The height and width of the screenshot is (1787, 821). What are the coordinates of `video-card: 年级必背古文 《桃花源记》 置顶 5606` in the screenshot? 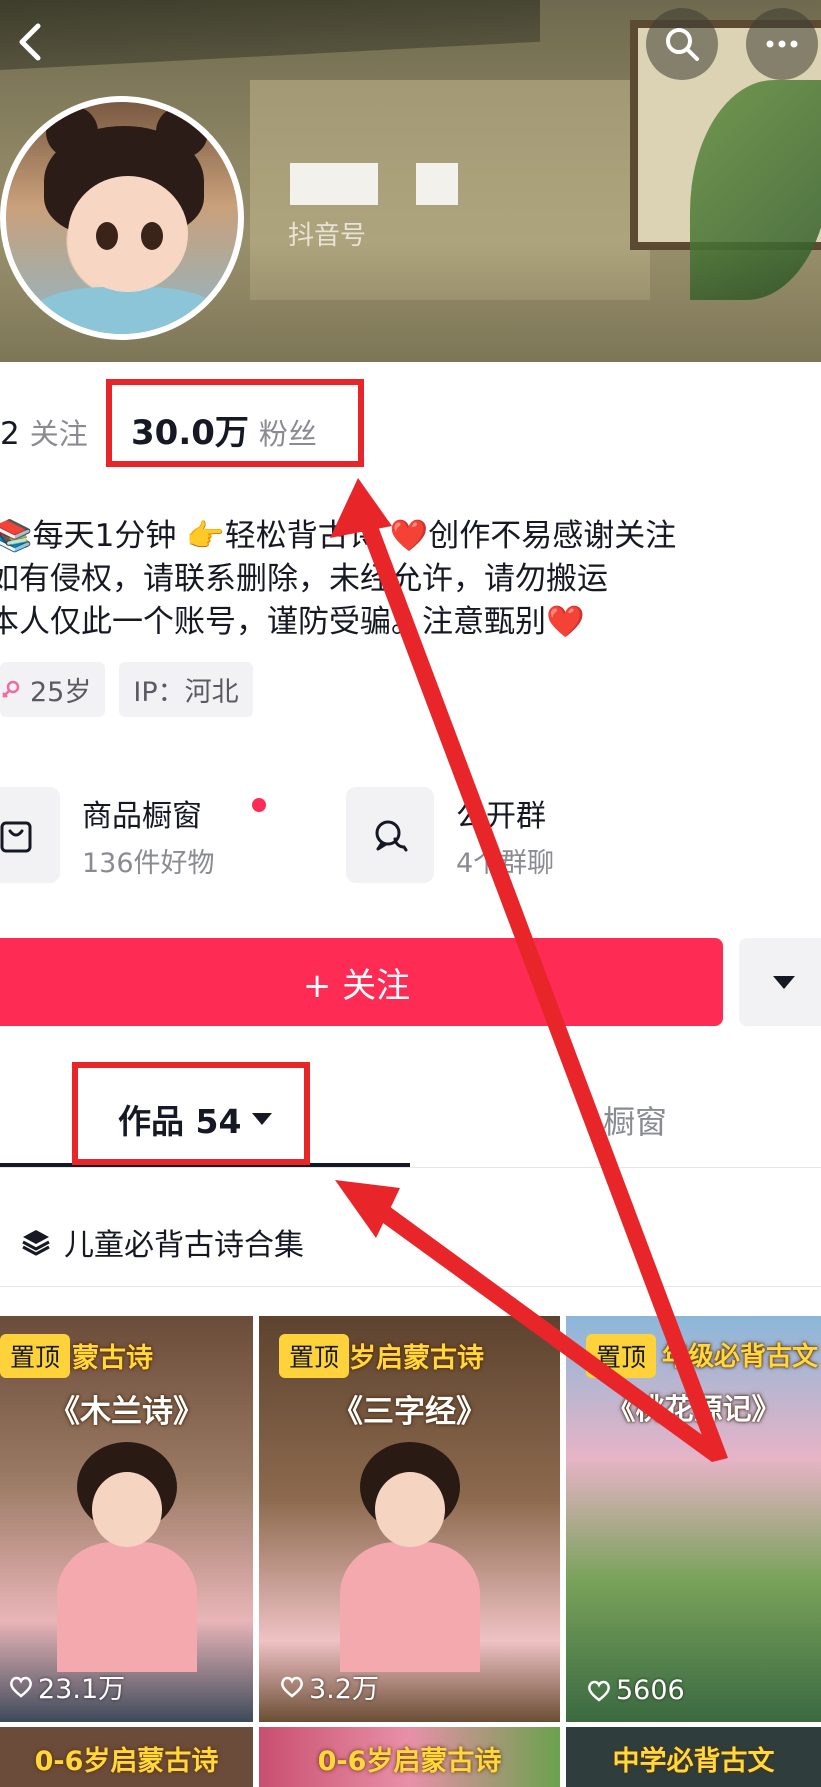 It's located at (693, 1519).